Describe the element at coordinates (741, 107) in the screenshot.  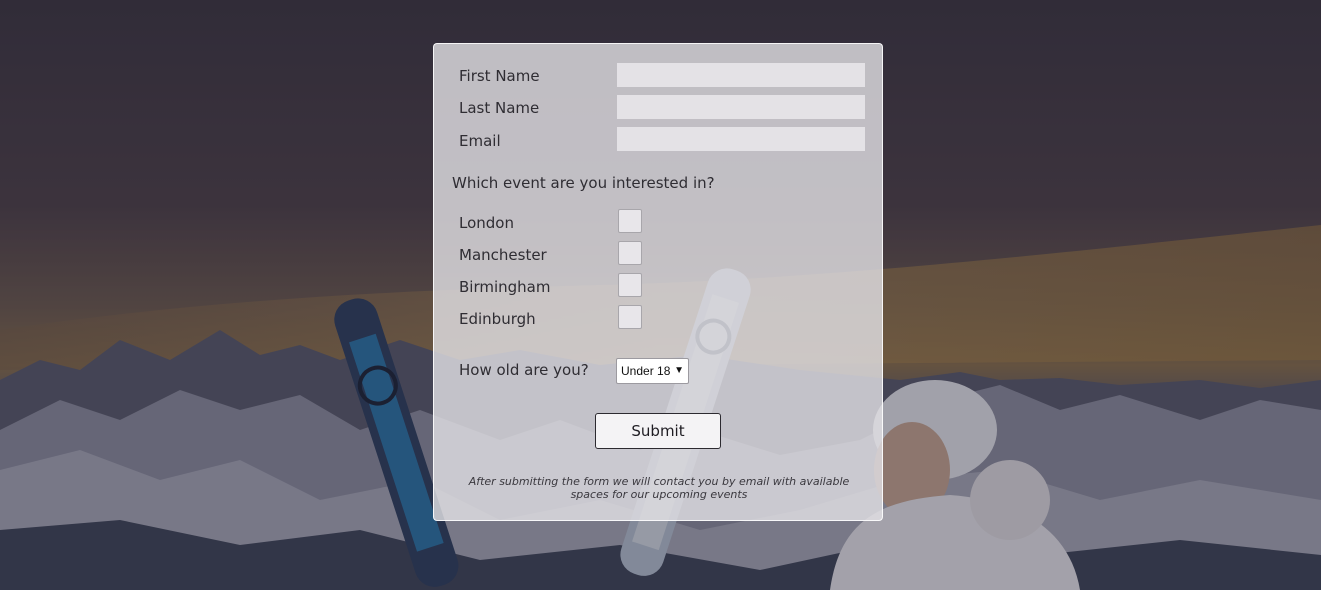
I see `last-name-input` at that location.